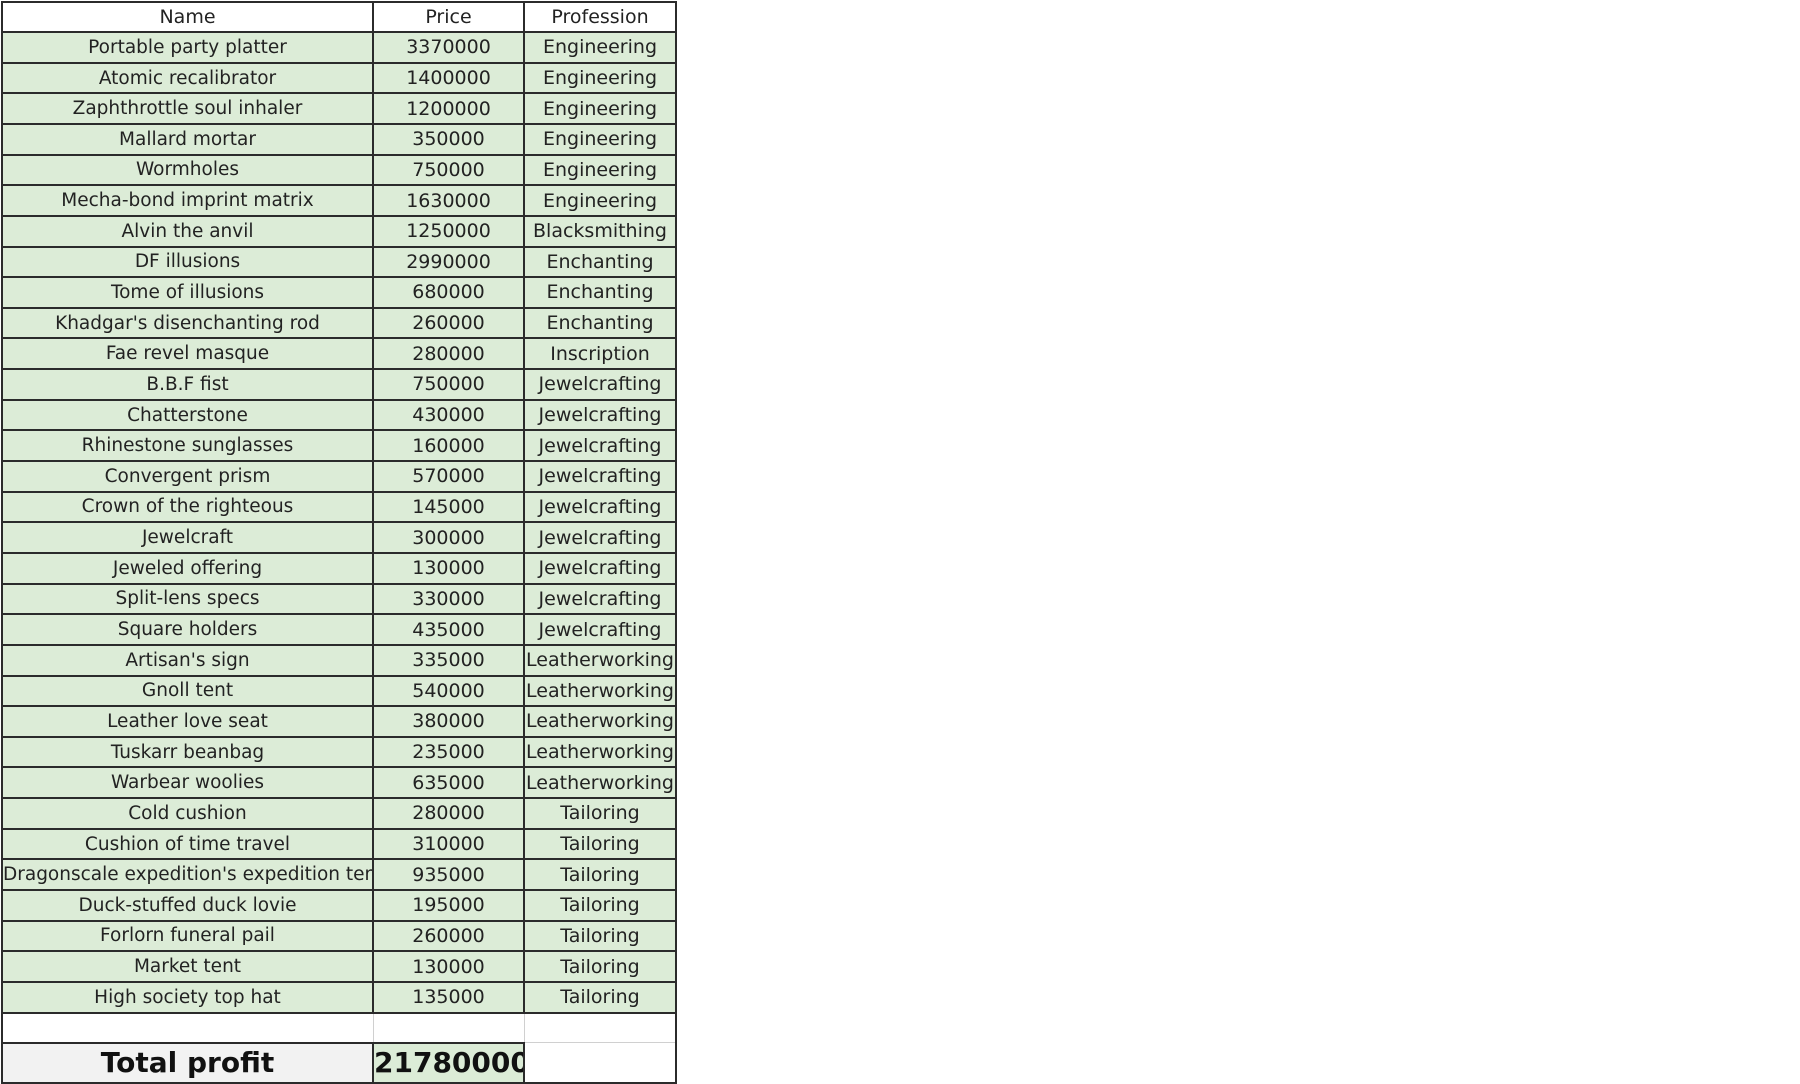 The width and height of the screenshot is (1800, 1084). Describe the element at coordinates (187, 17) in the screenshot. I see `header-name: Name` at that location.